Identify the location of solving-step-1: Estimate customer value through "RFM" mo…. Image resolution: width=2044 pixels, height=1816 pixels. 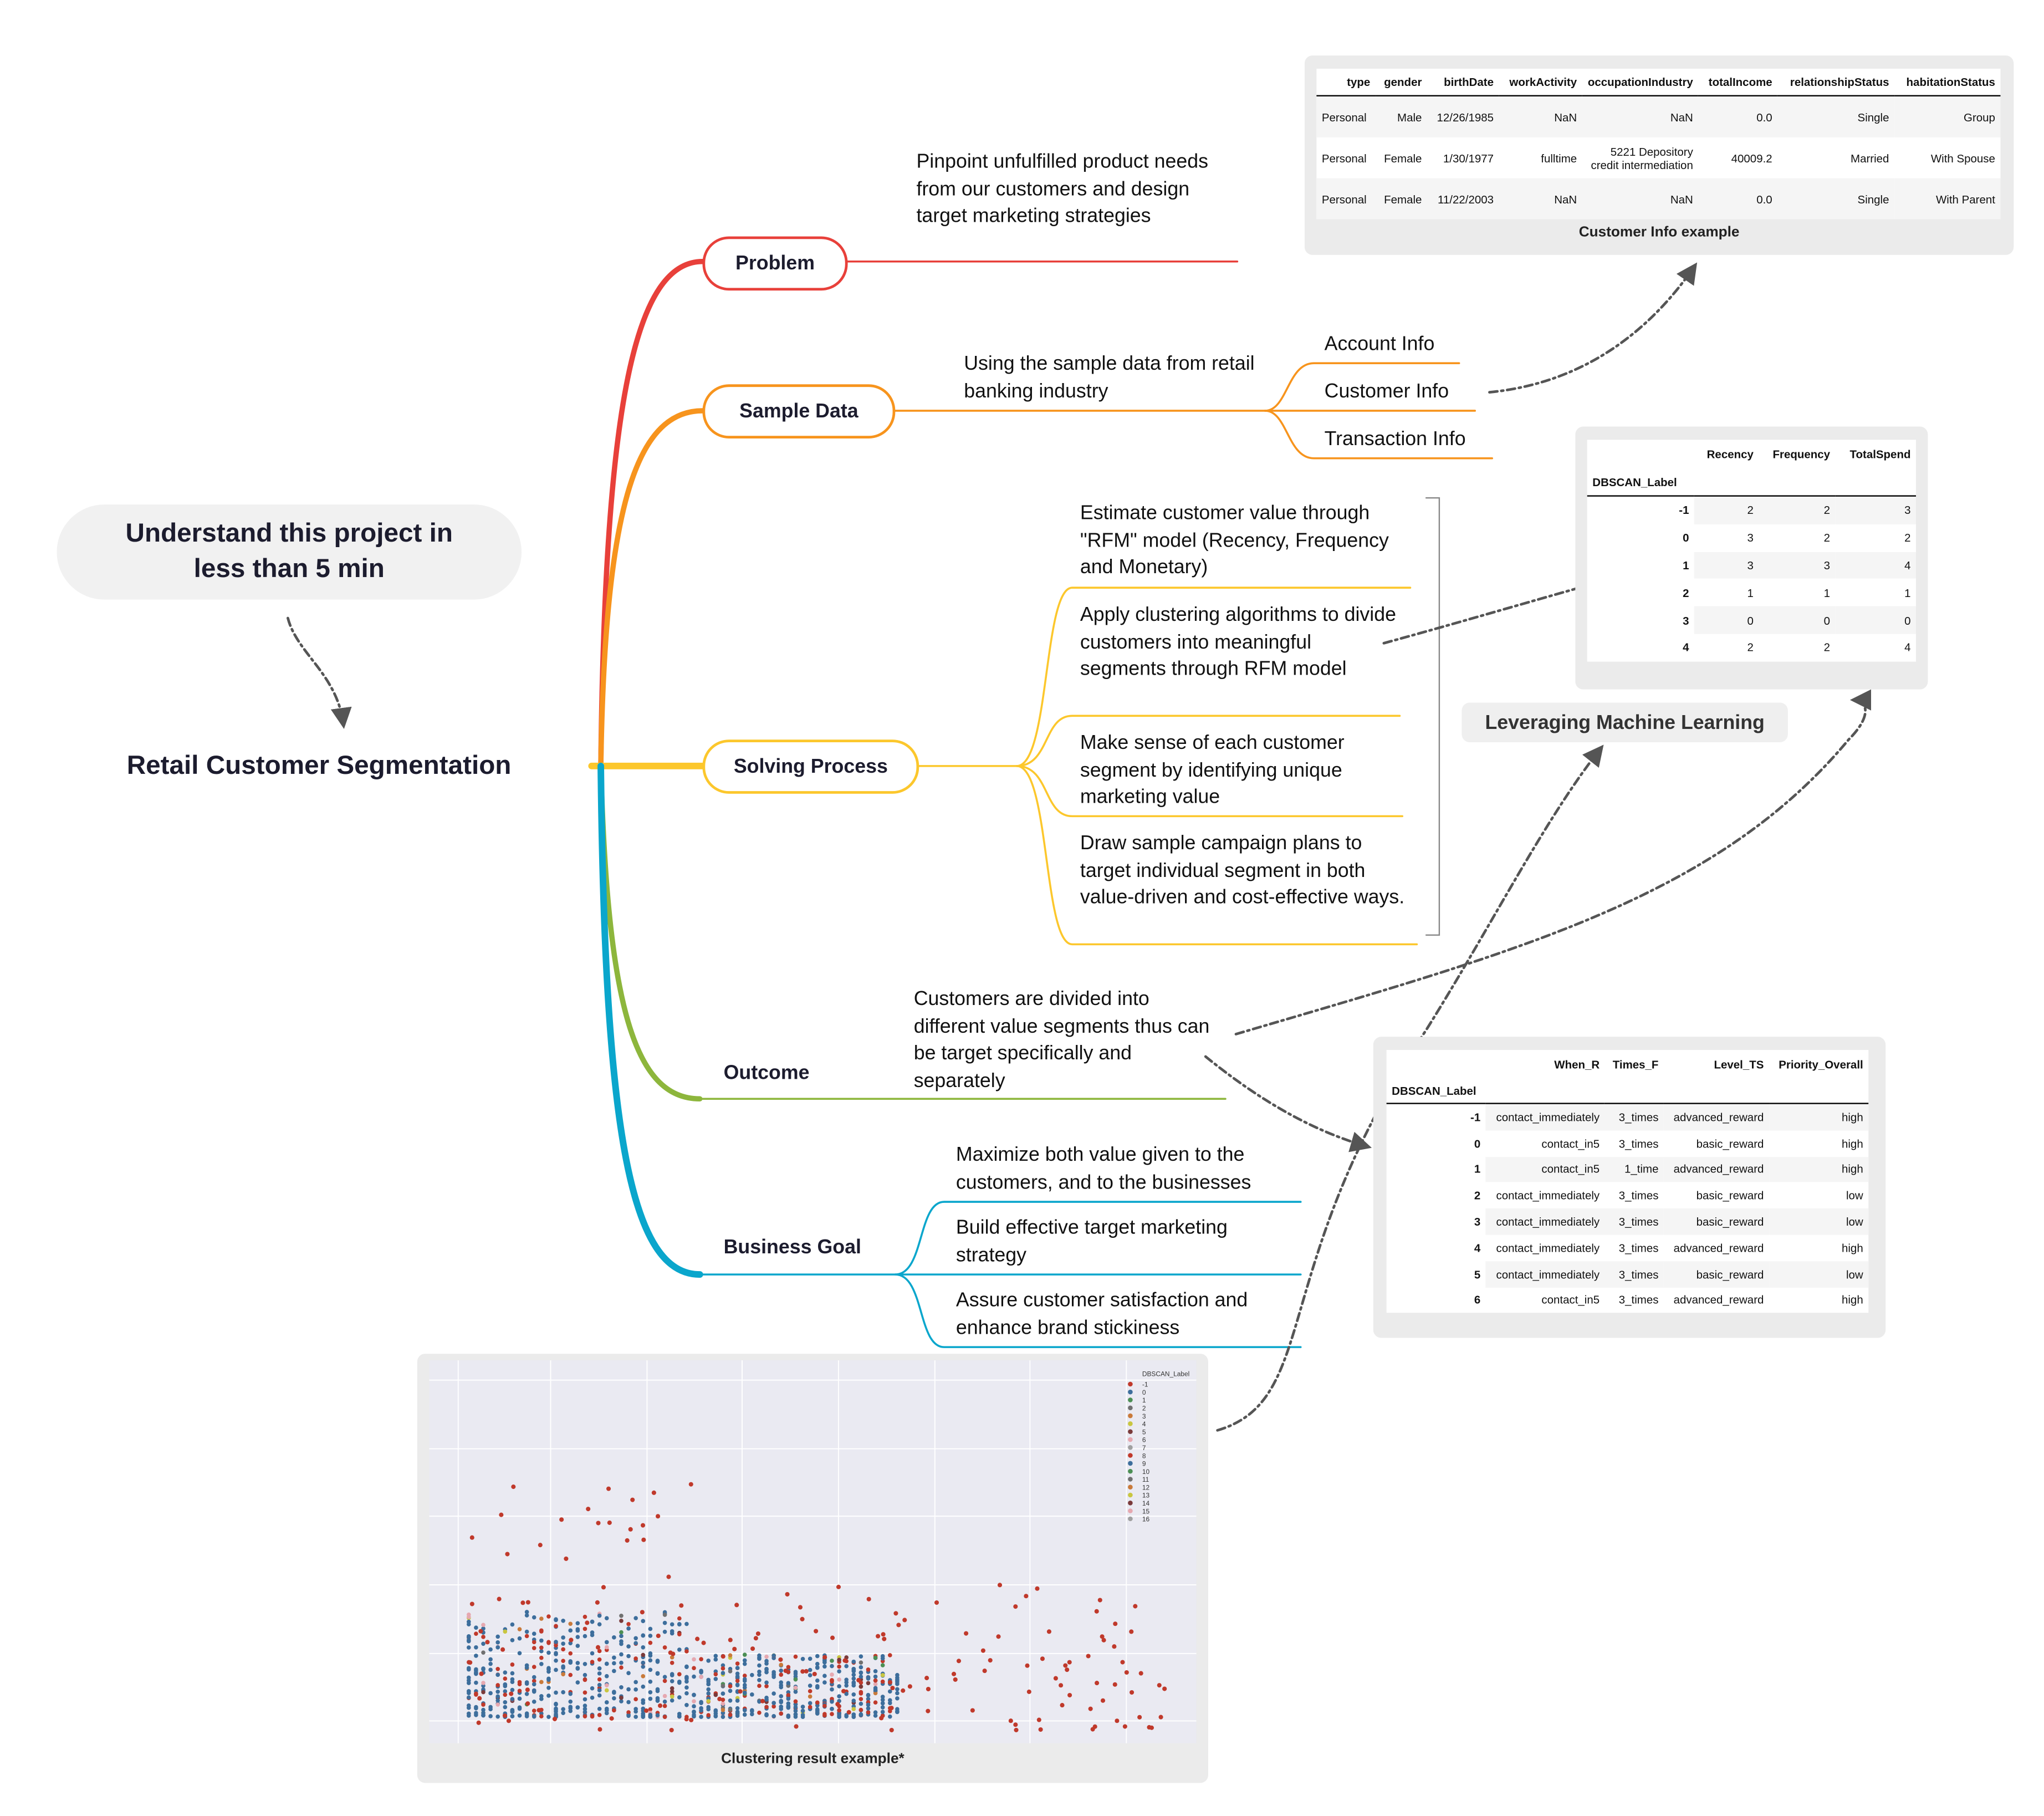
(1234, 540).